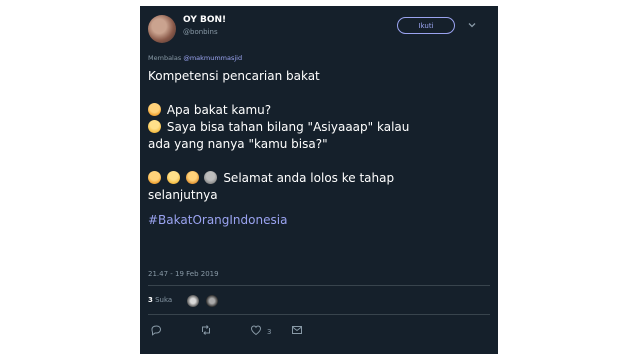 The height and width of the screenshot is (360, 640). I want to click on like-button, so click(256, 331).